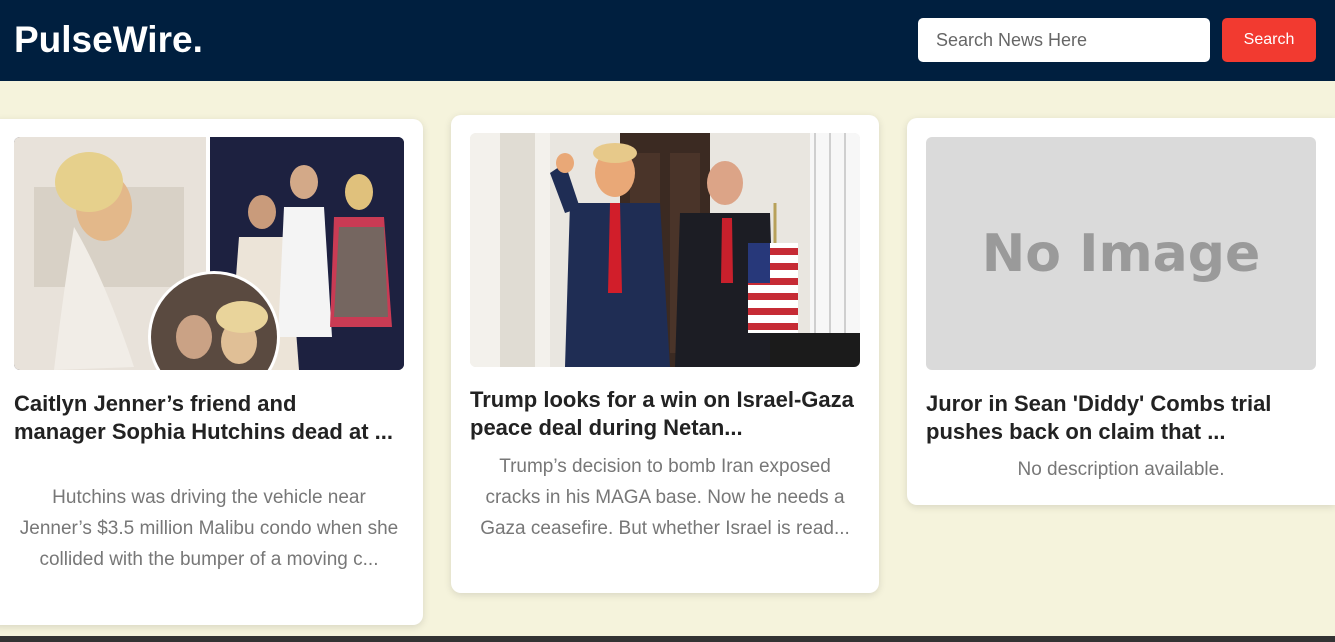  What do you see at coordinates (108, 40) in the screenshot?
I see `site-logo: PulseWire.` at bounding box center [108, 40].